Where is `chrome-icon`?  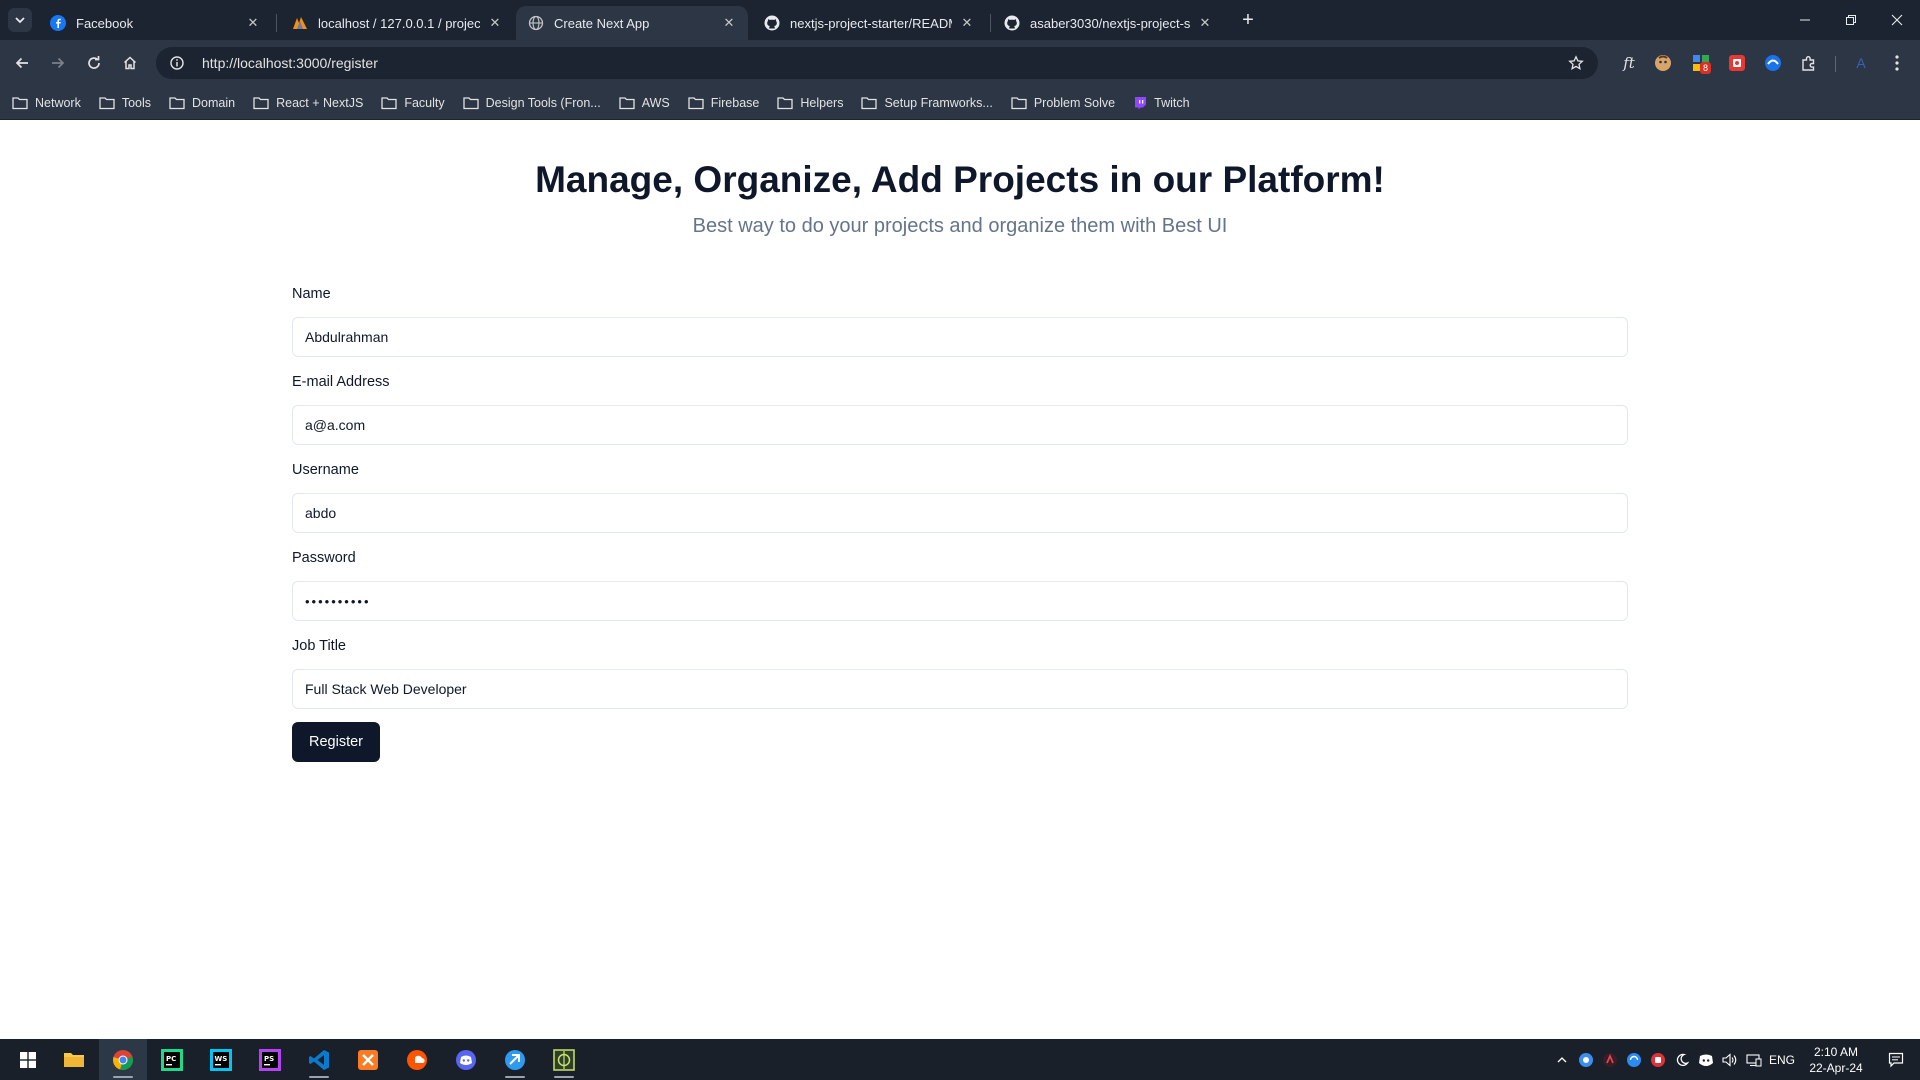 chrome-icon is located at coordinates (123, 1059).